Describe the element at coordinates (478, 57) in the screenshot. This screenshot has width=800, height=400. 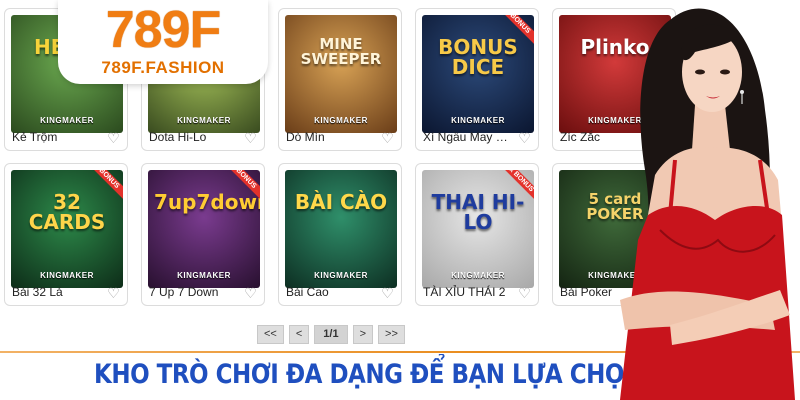
I see `game-art-title: BONUS DICE` at that location.